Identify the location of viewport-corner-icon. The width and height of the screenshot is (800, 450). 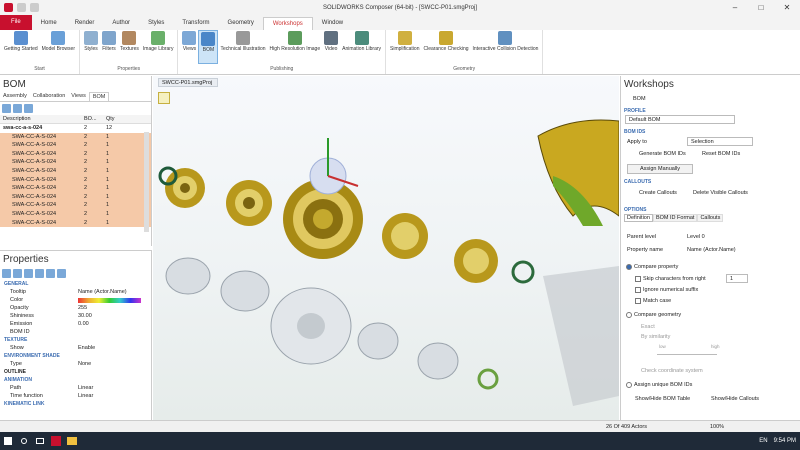
(164, 98).